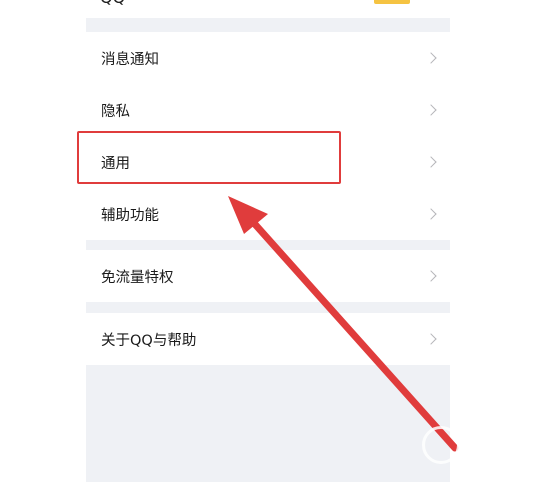 The image size is (540, 482). Describe the element at coordinates (441, 445) in the screenshot. I see `paw-icon` at that location.